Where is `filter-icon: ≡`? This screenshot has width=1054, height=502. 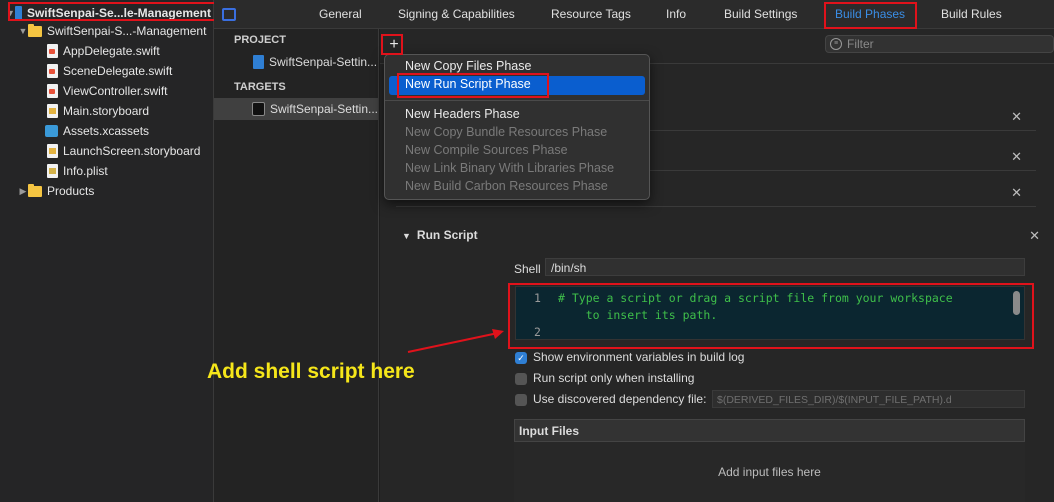 filter-icon: ≡ is located at coordinates (836, 44).